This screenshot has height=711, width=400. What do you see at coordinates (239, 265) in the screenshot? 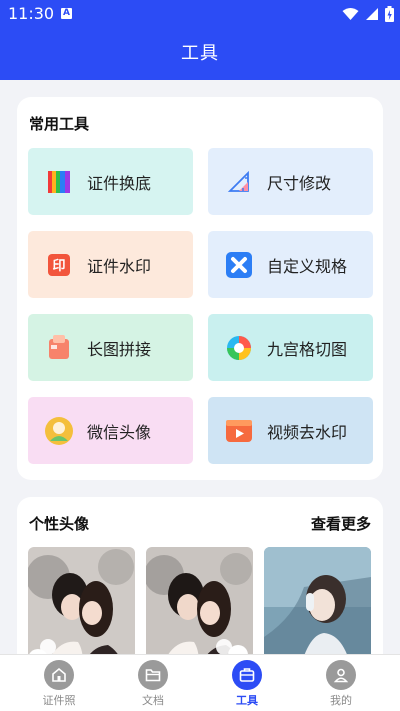
I see `custom-spec-icon` at bounding box center [239, 265].